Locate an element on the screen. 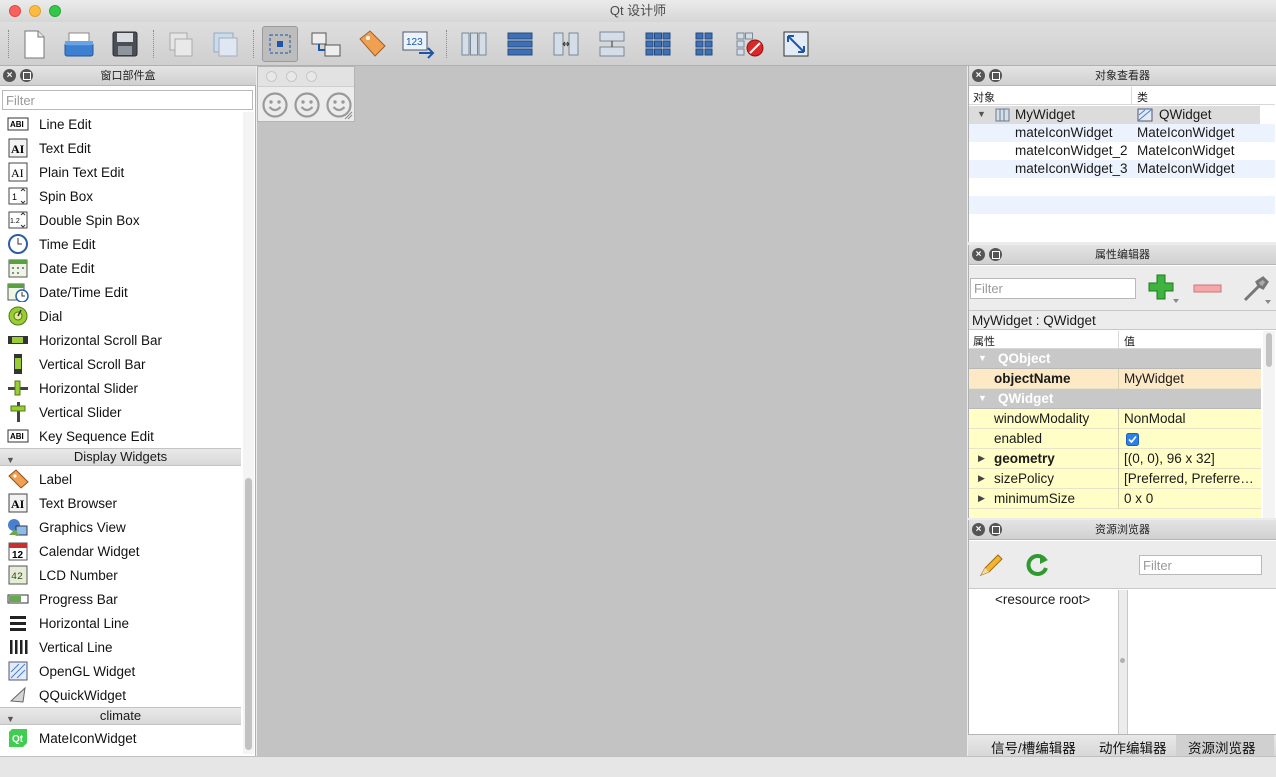 The height and width of the screenshot is (777, 1276). widget-item-spin-box: 1 Spin Box is located at coordinates (120, 196).